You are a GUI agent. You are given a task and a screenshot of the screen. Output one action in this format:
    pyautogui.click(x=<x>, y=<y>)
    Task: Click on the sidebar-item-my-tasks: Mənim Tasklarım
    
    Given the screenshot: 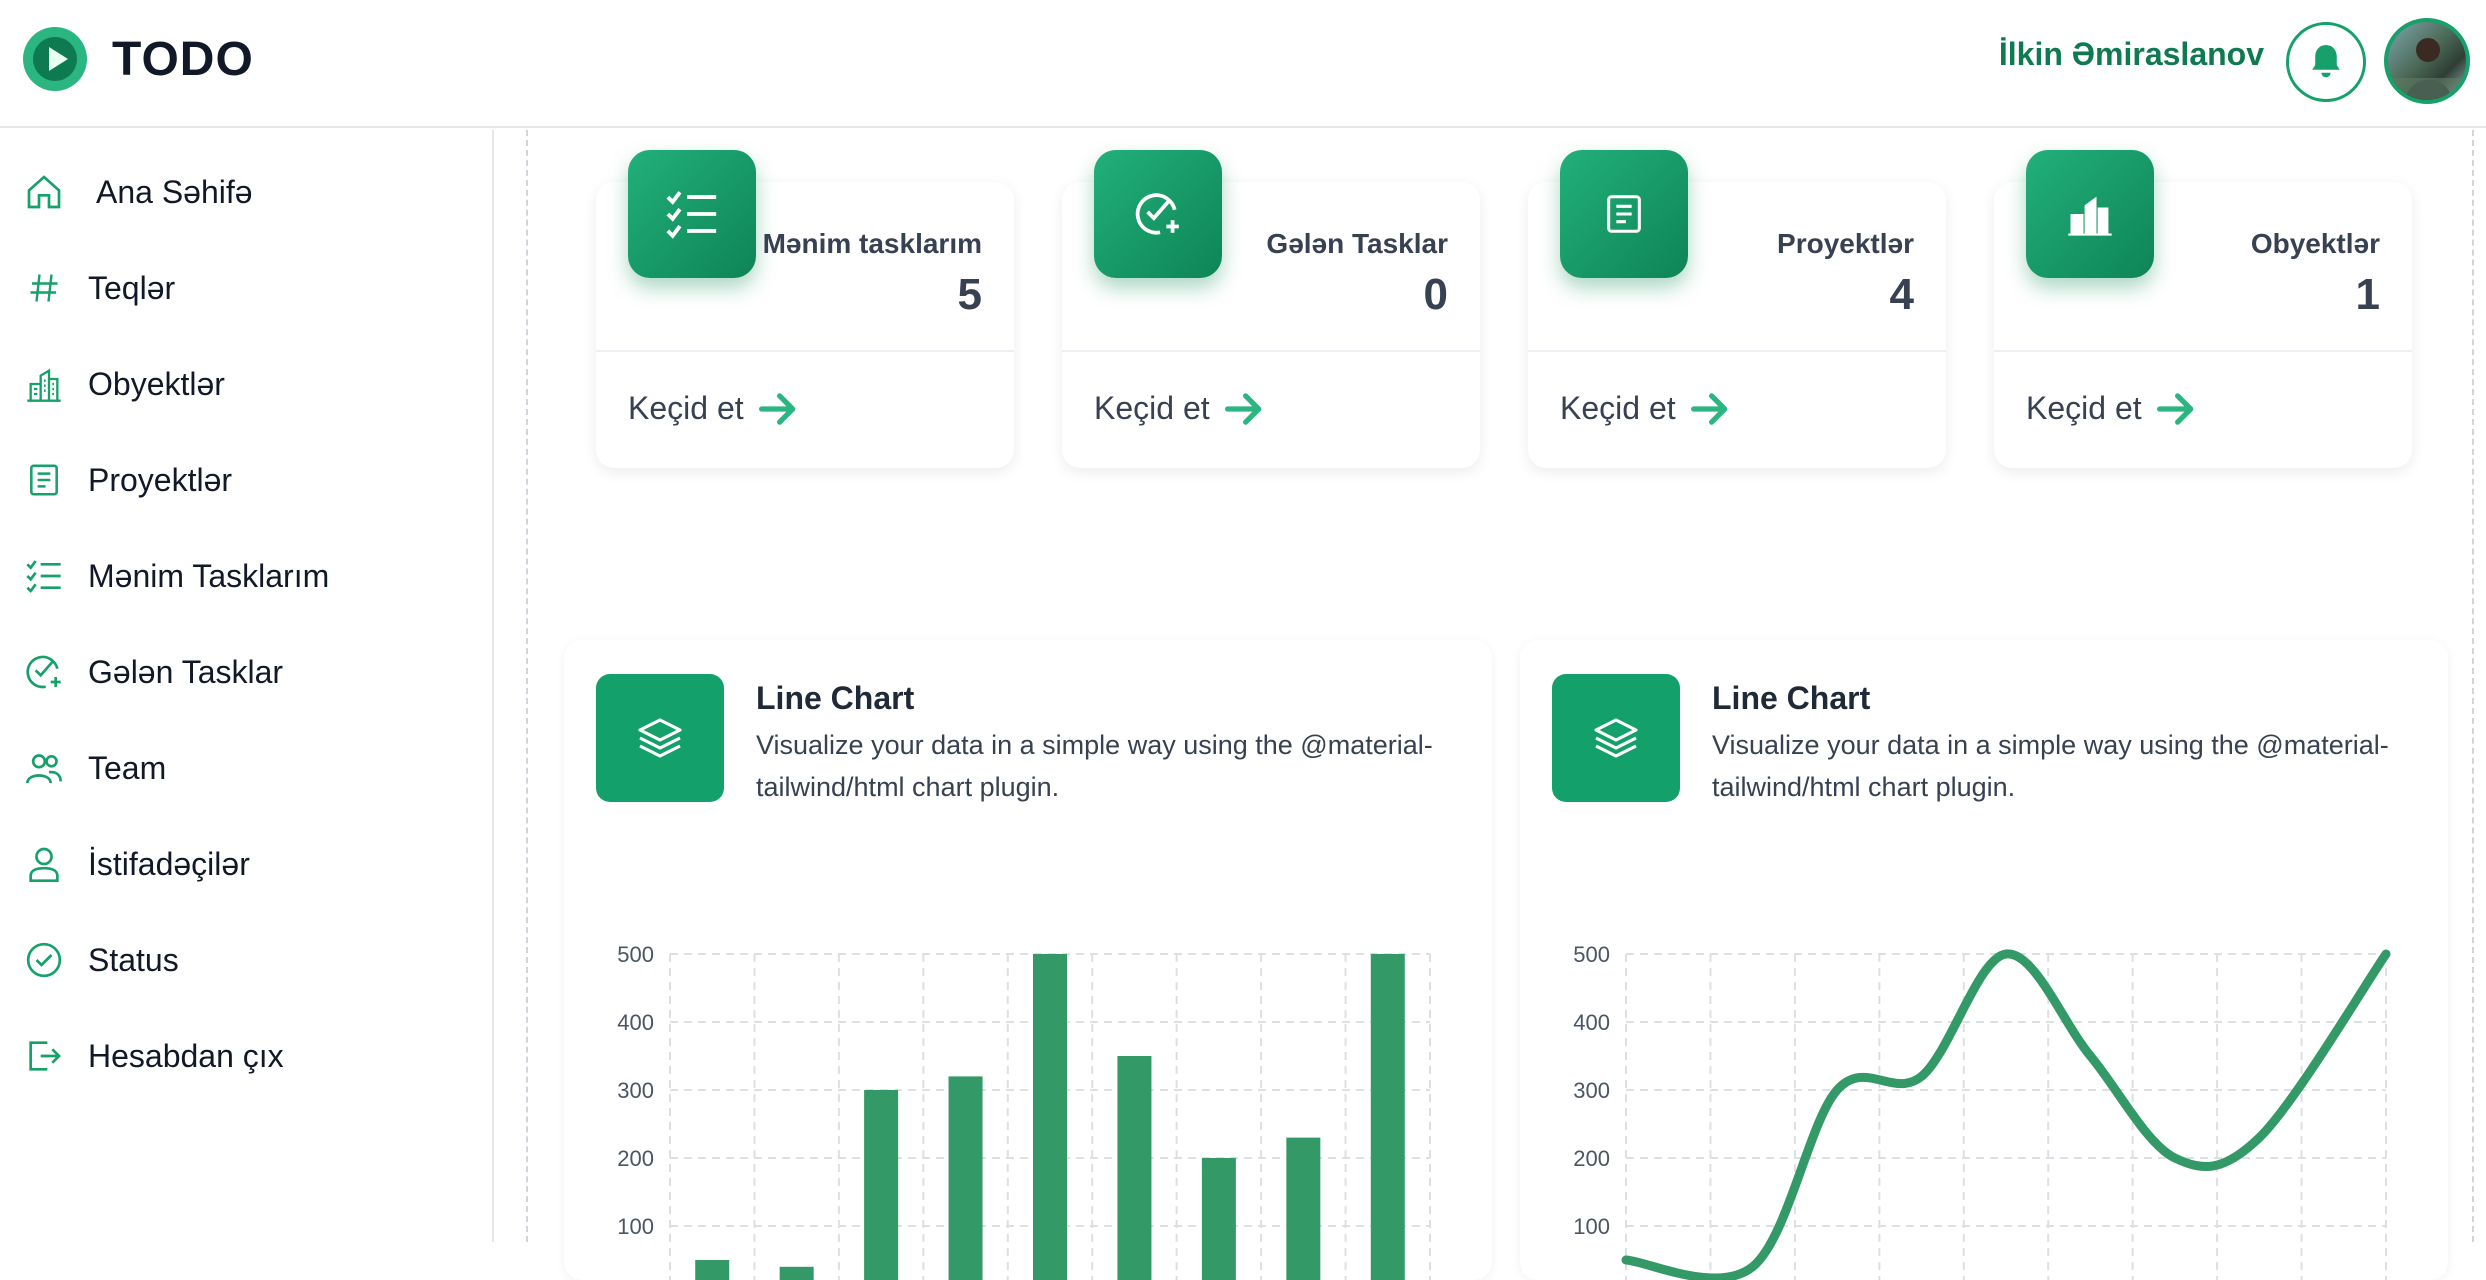 What is the action you would take?
    pyautogui.click(x=247, y=576)
    